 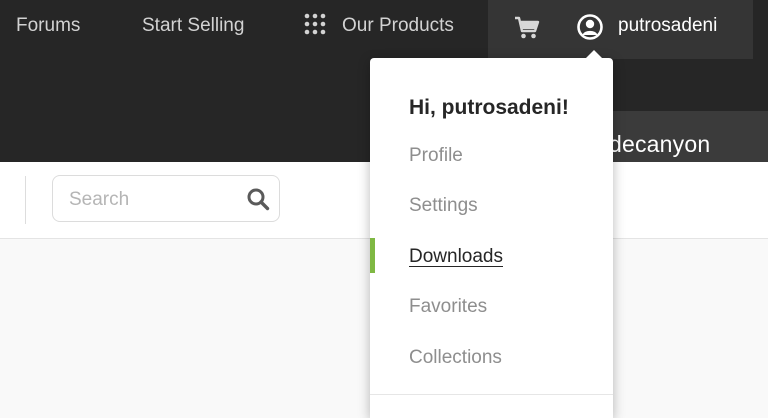 I want to click on search-input, so click(x=154, y=200).